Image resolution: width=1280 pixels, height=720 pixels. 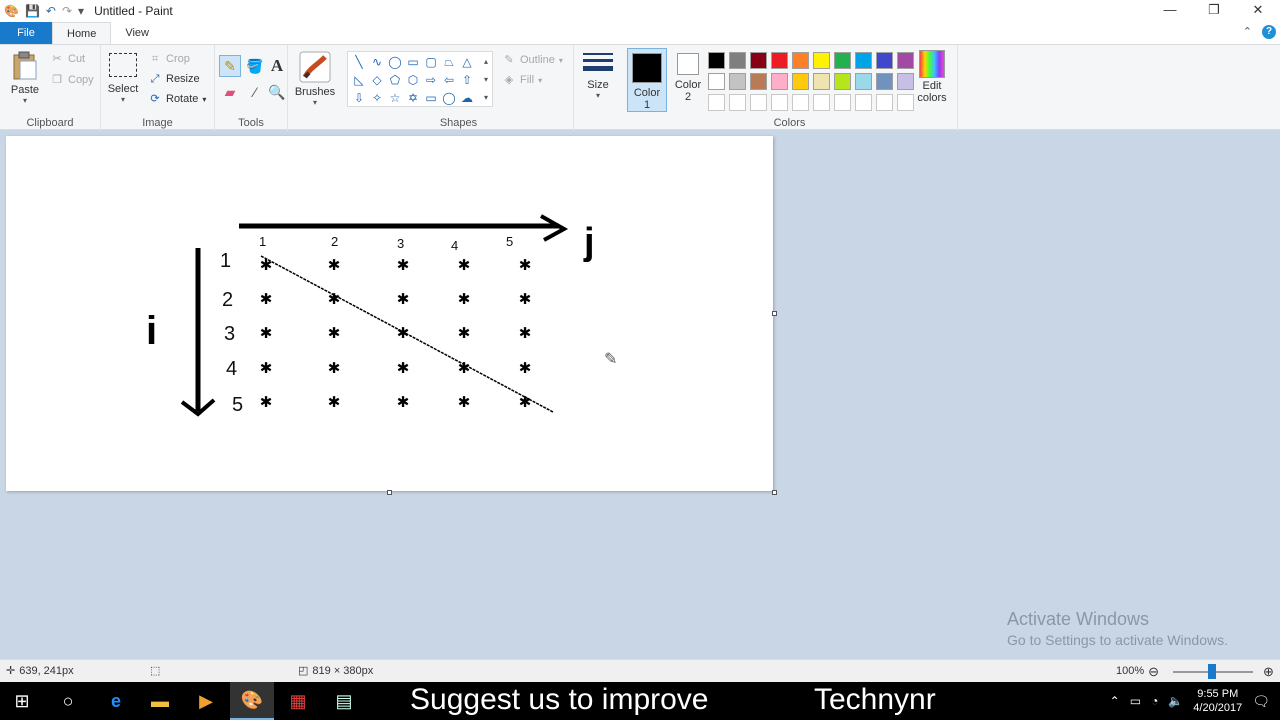 What do you see at coordinates (1261, 701) in the screenshot?
I see `action-center-icon: 🗨` at bounding box center [1261, 701].